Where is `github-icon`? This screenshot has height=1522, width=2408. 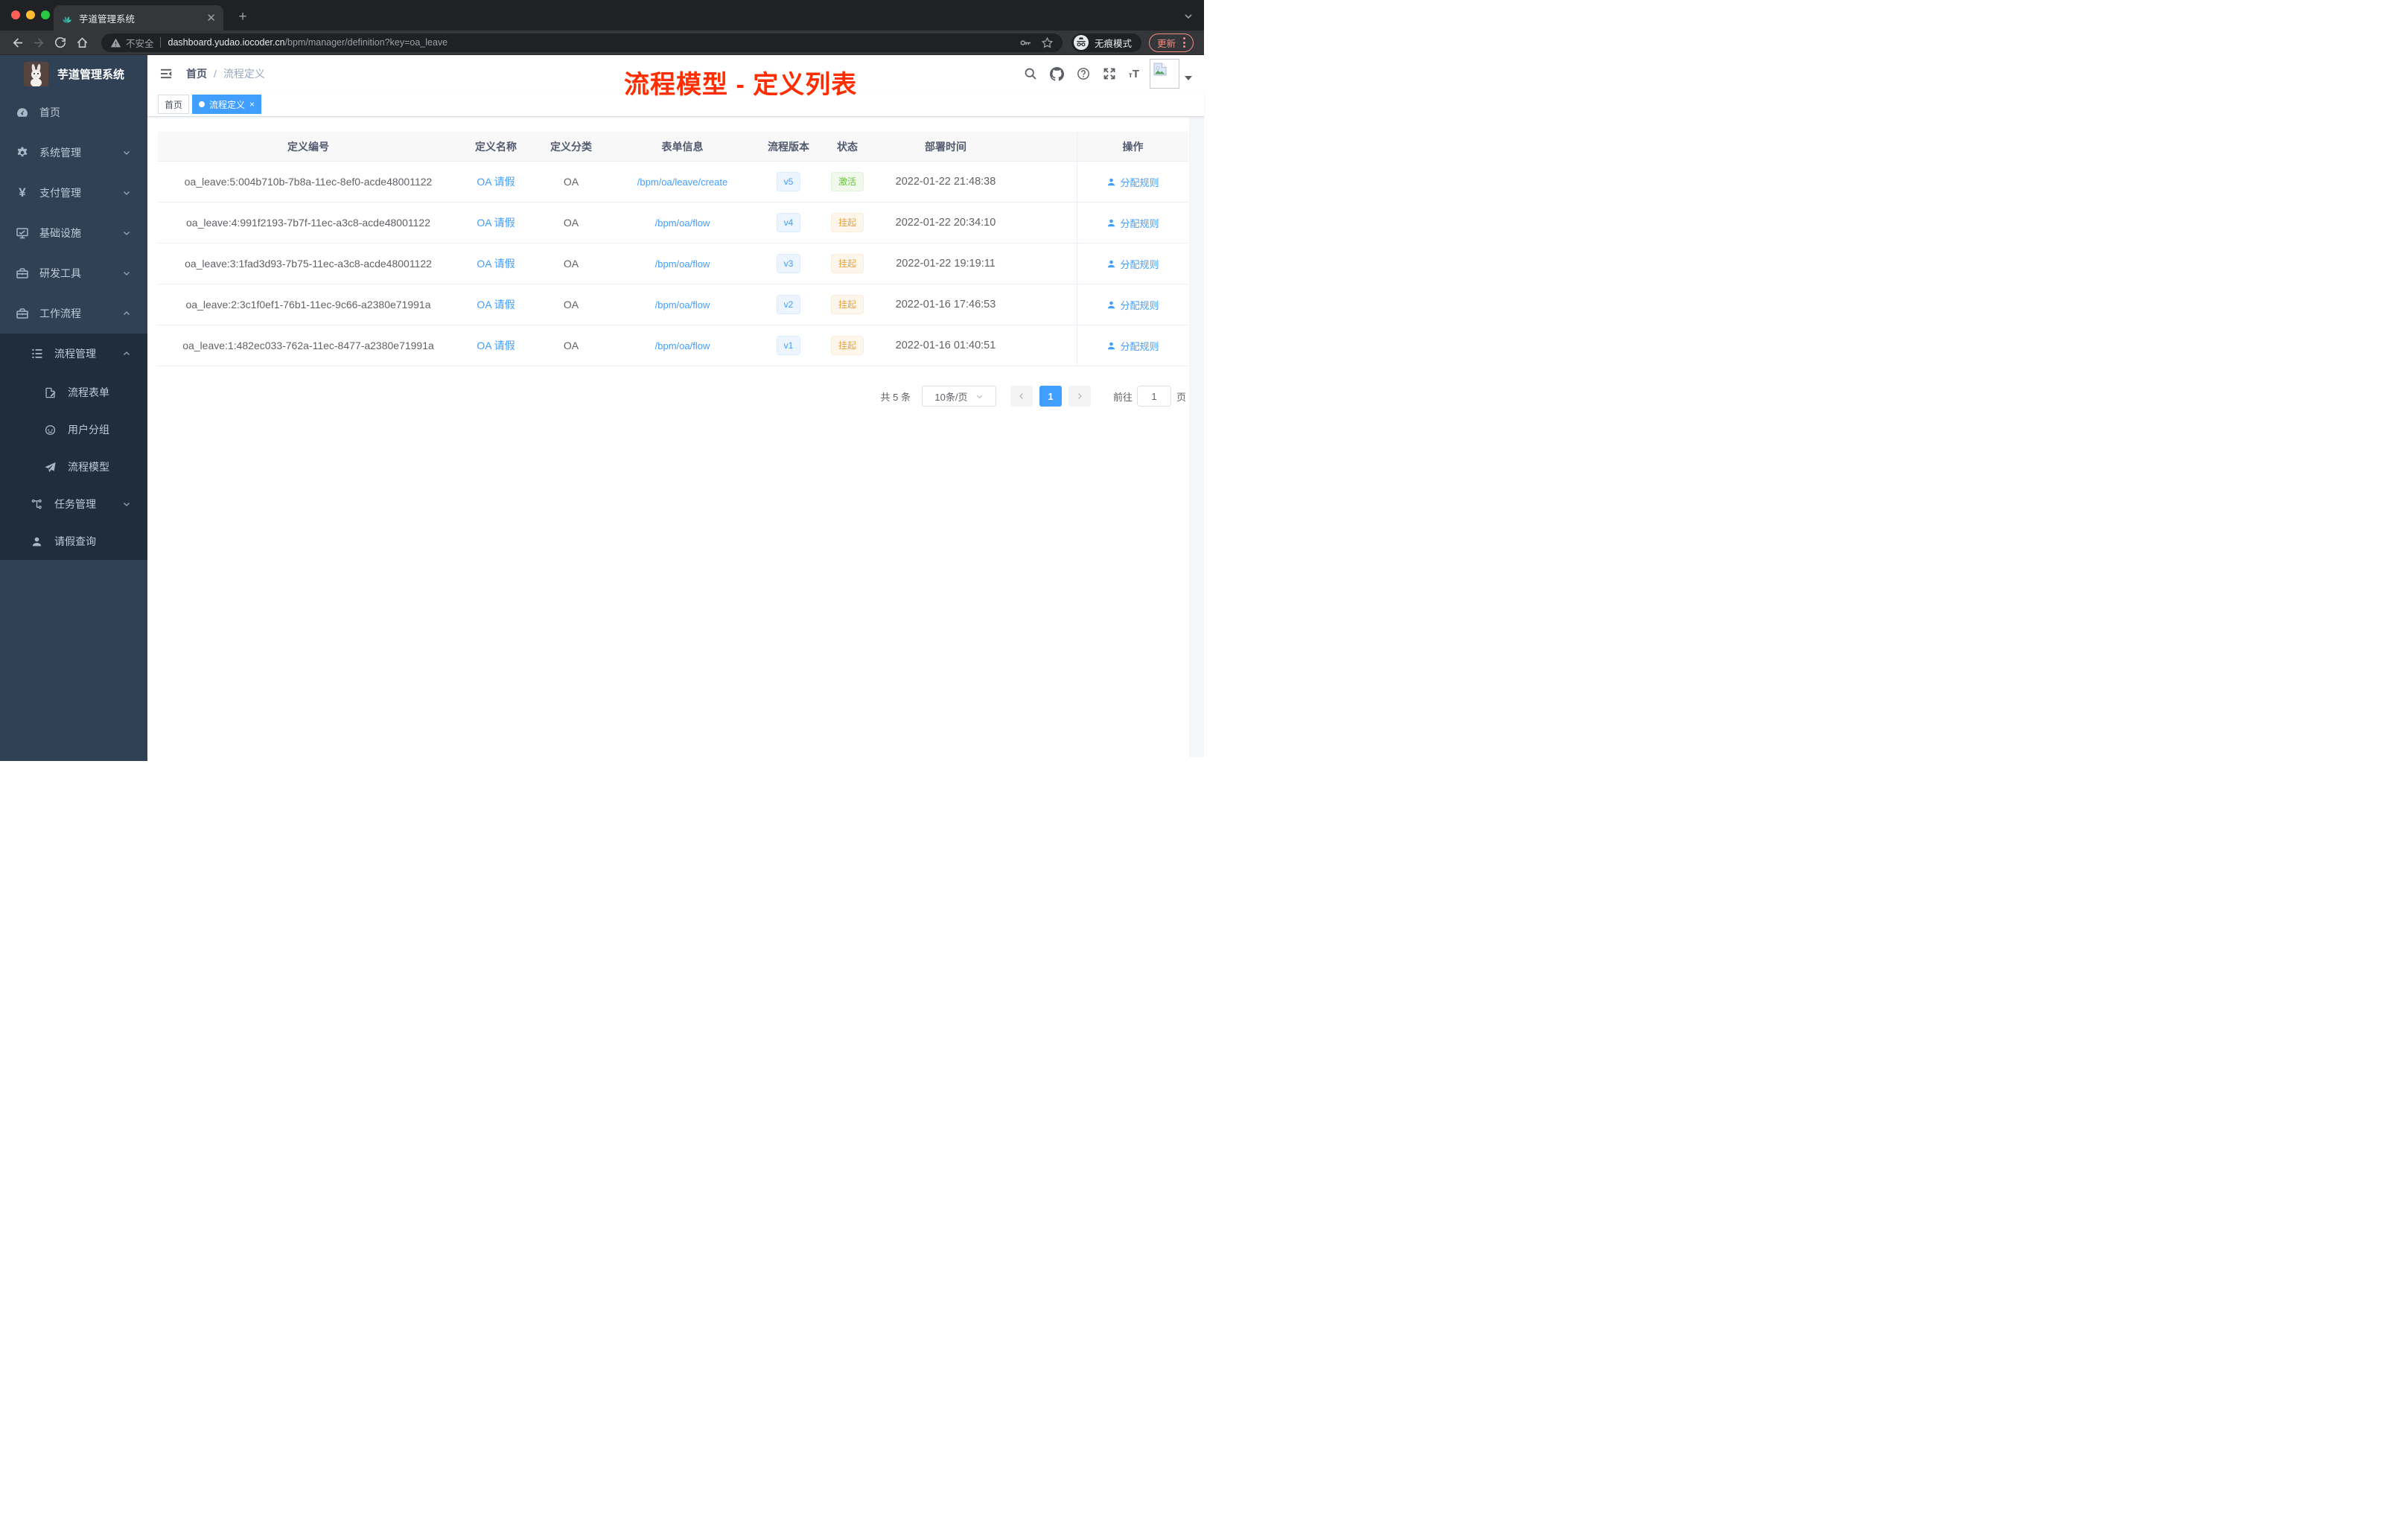
github-icon is located at coordinates (1056, 73).